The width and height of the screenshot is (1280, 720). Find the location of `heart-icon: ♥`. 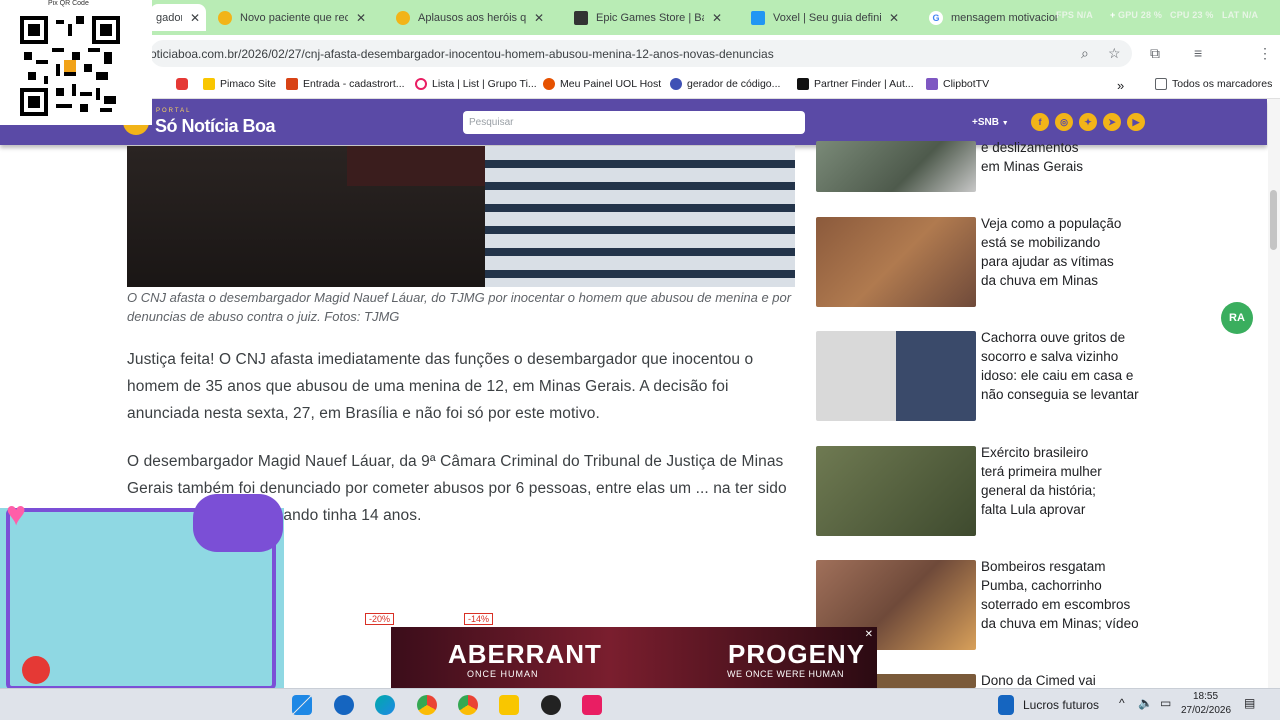

heart-icon: ♥ is located at coordinates (16, 514).